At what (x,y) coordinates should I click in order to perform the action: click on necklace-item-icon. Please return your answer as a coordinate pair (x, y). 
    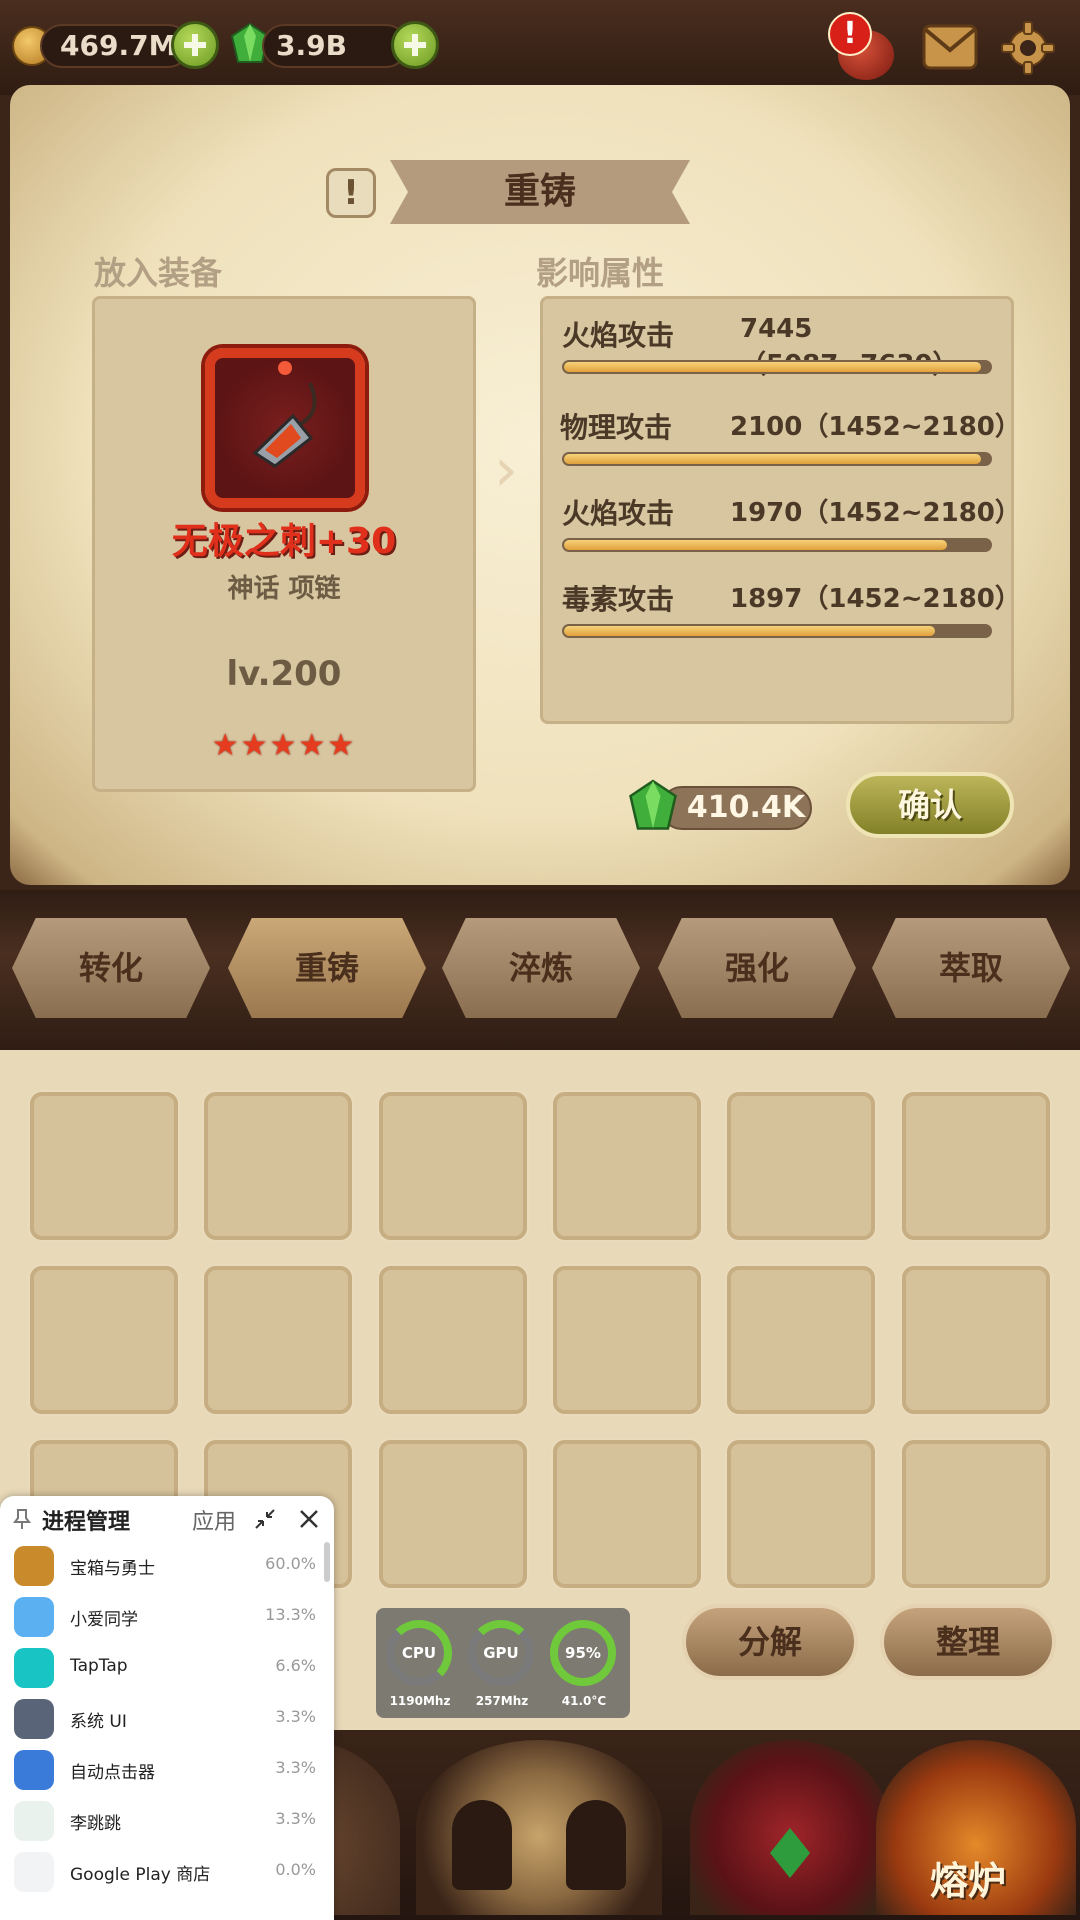
    Looking at the image, I should click on (284, 414).